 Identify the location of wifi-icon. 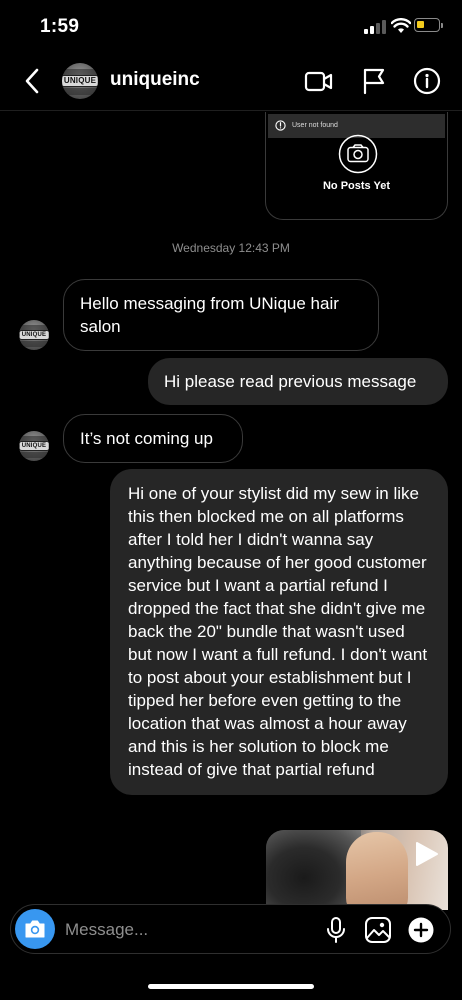
(401, 25).